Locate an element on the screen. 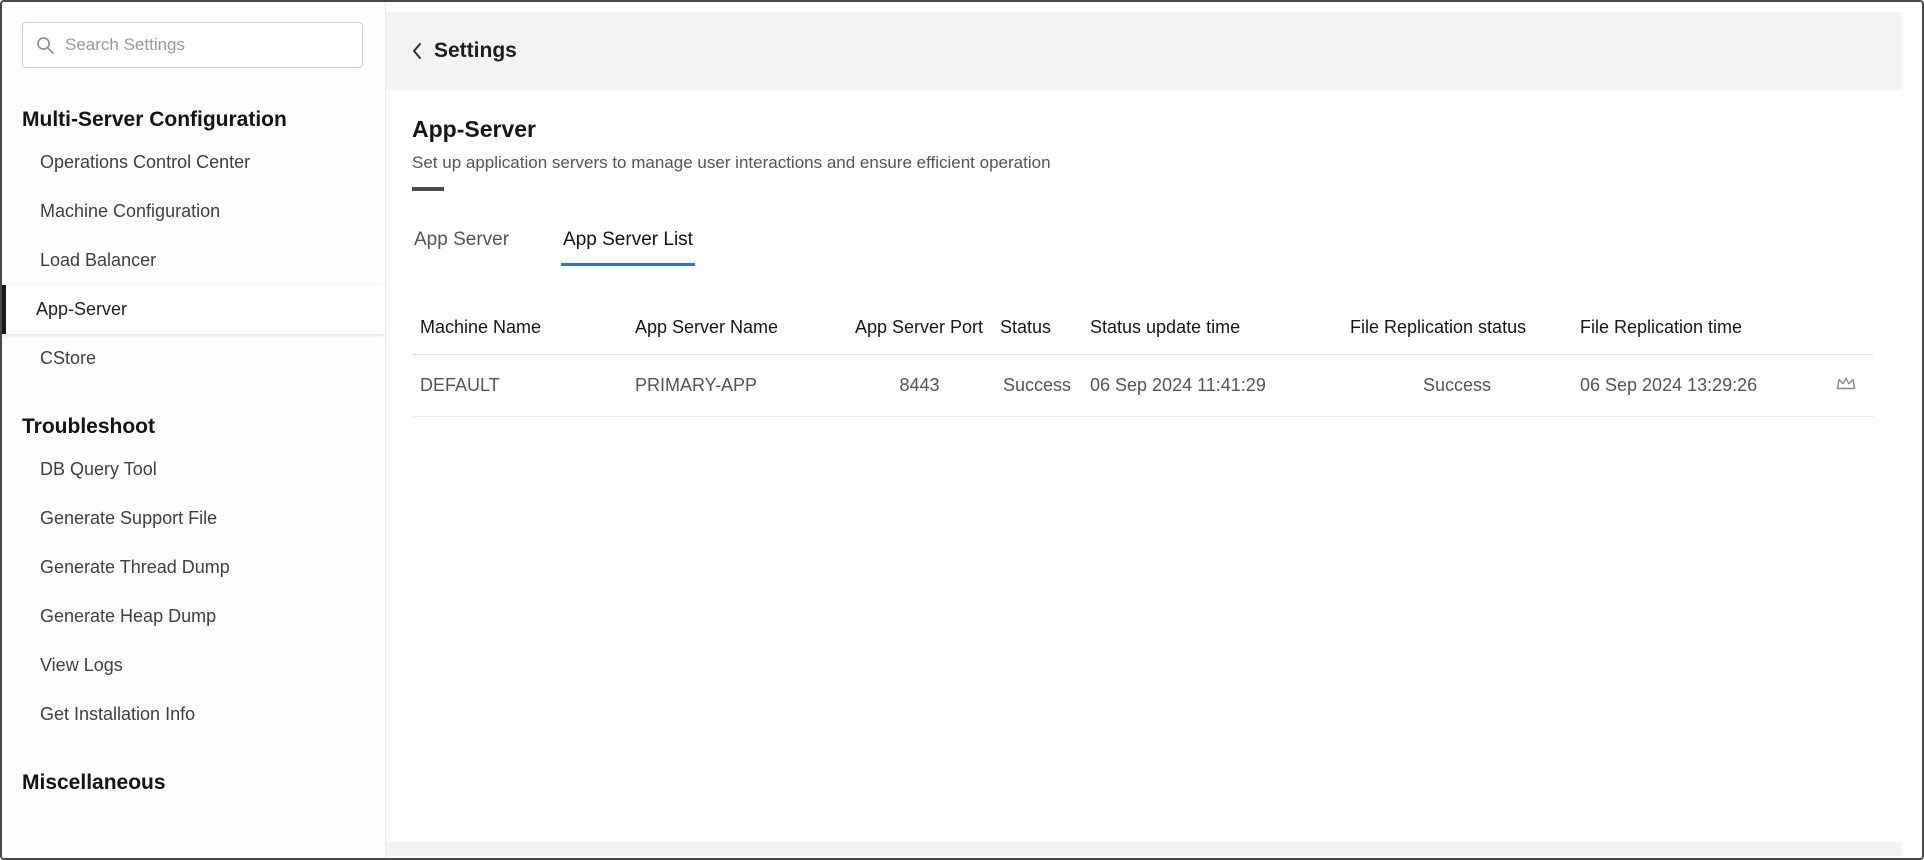  cell-app-server-name: PRIMARY-APP is located at coordinates (737, 385).